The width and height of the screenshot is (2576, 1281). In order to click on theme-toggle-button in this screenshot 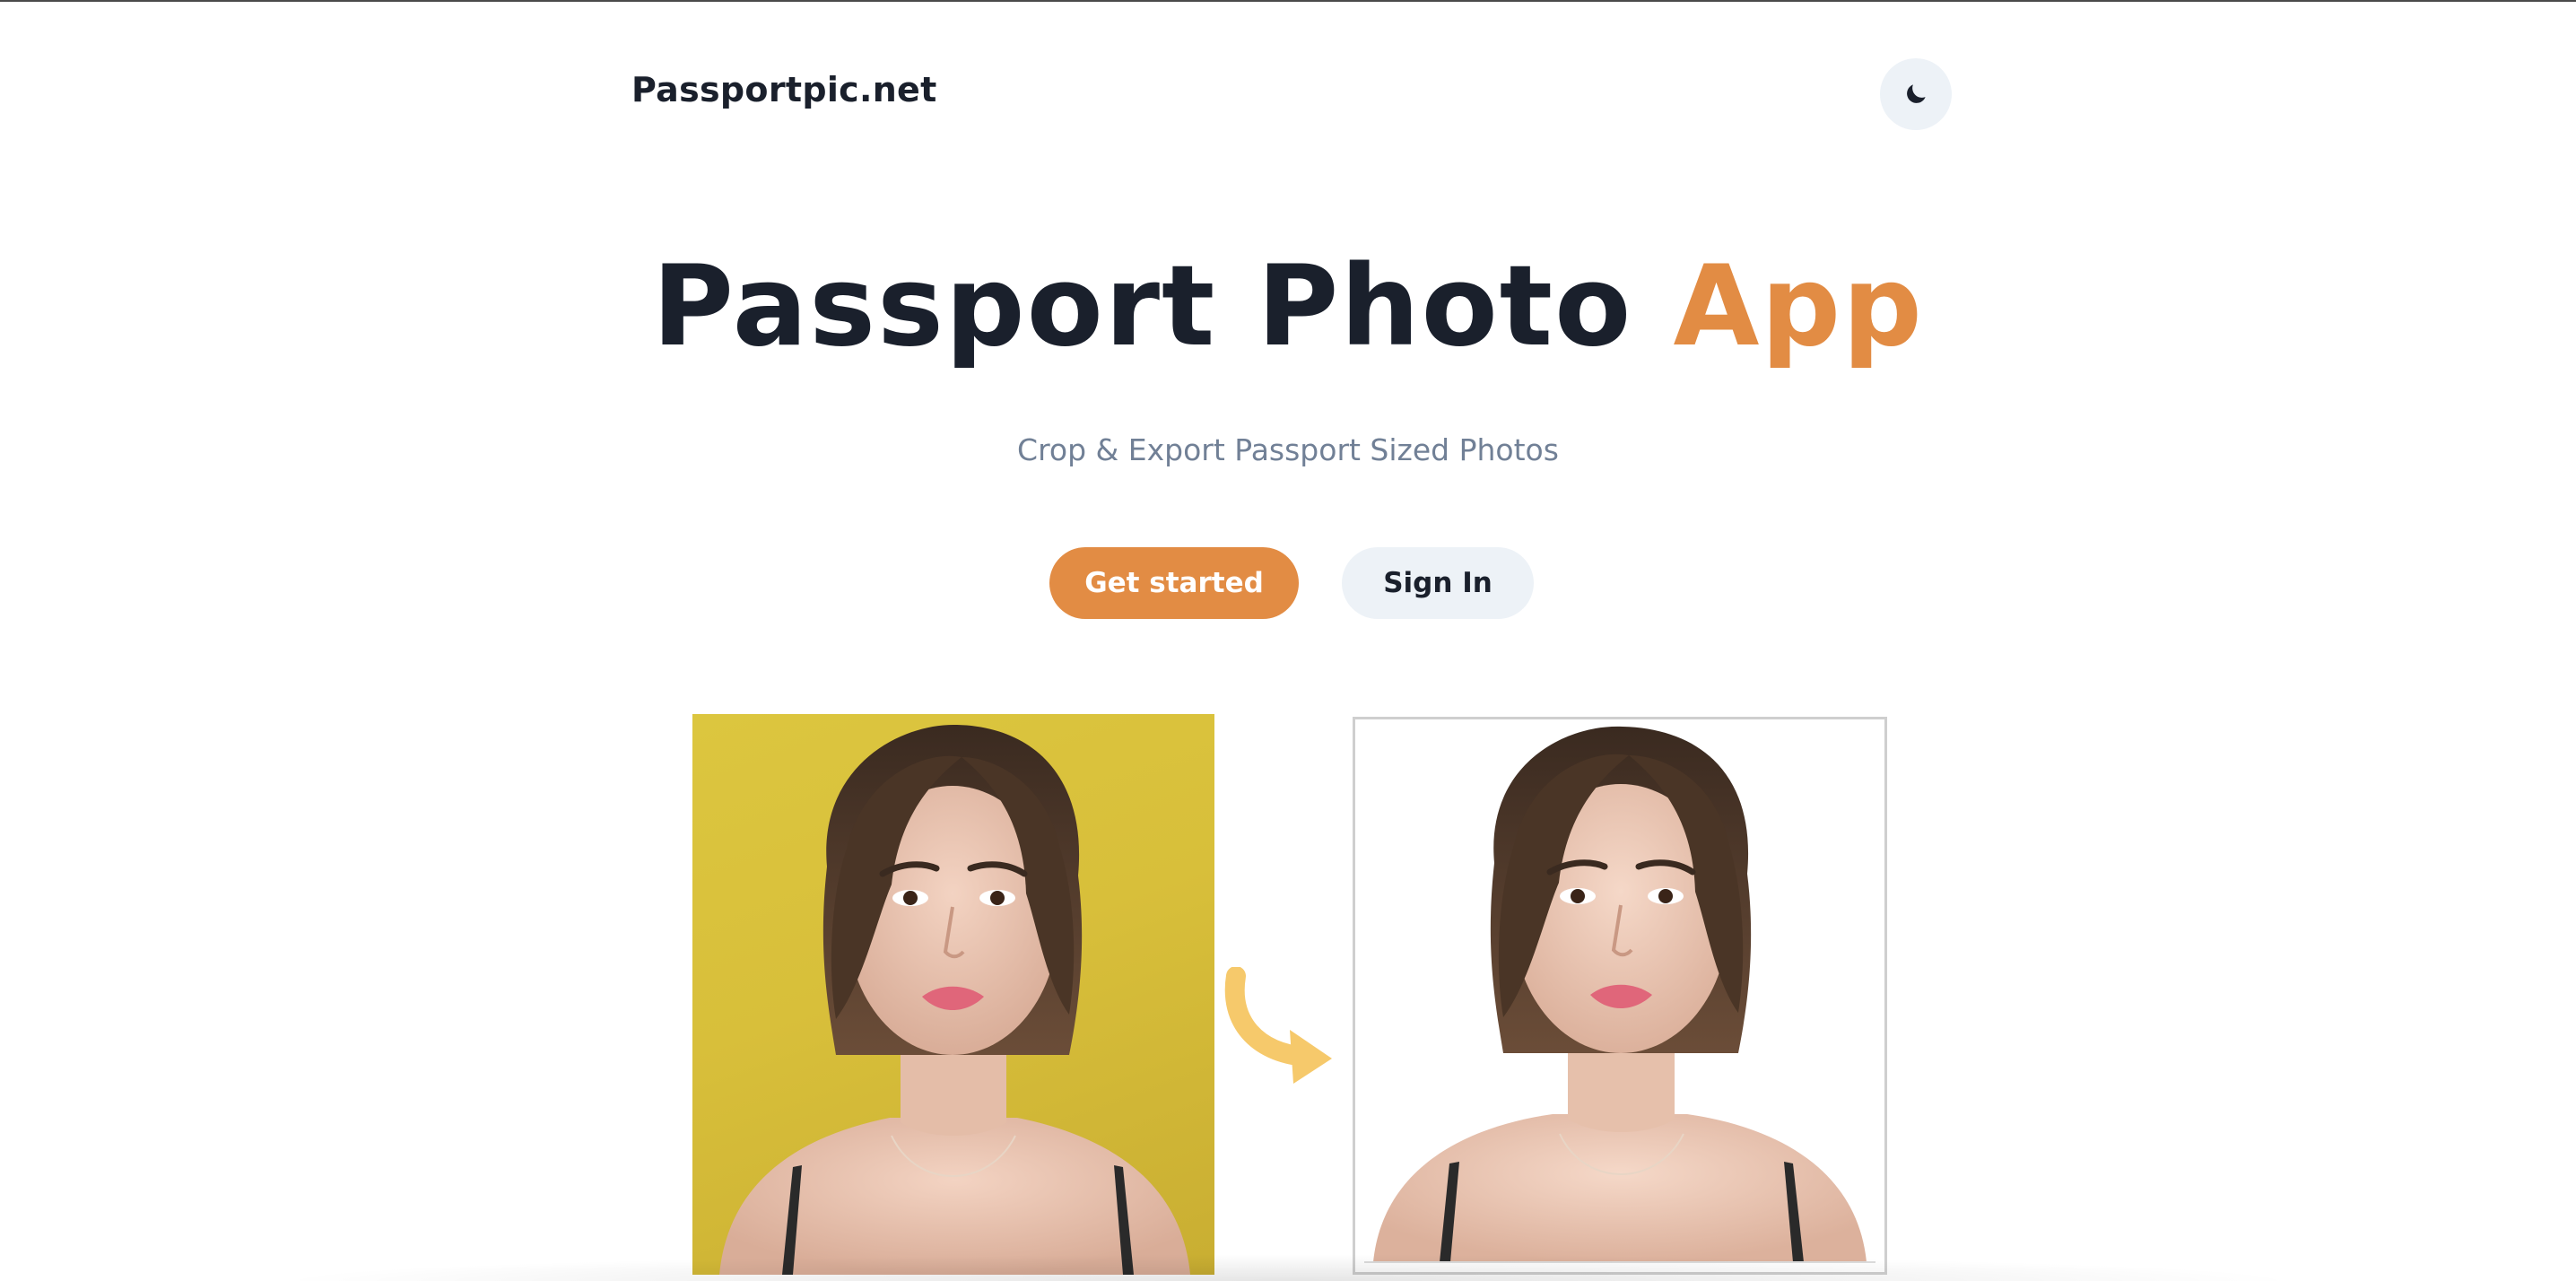, I will do `click(1916, 94)`.